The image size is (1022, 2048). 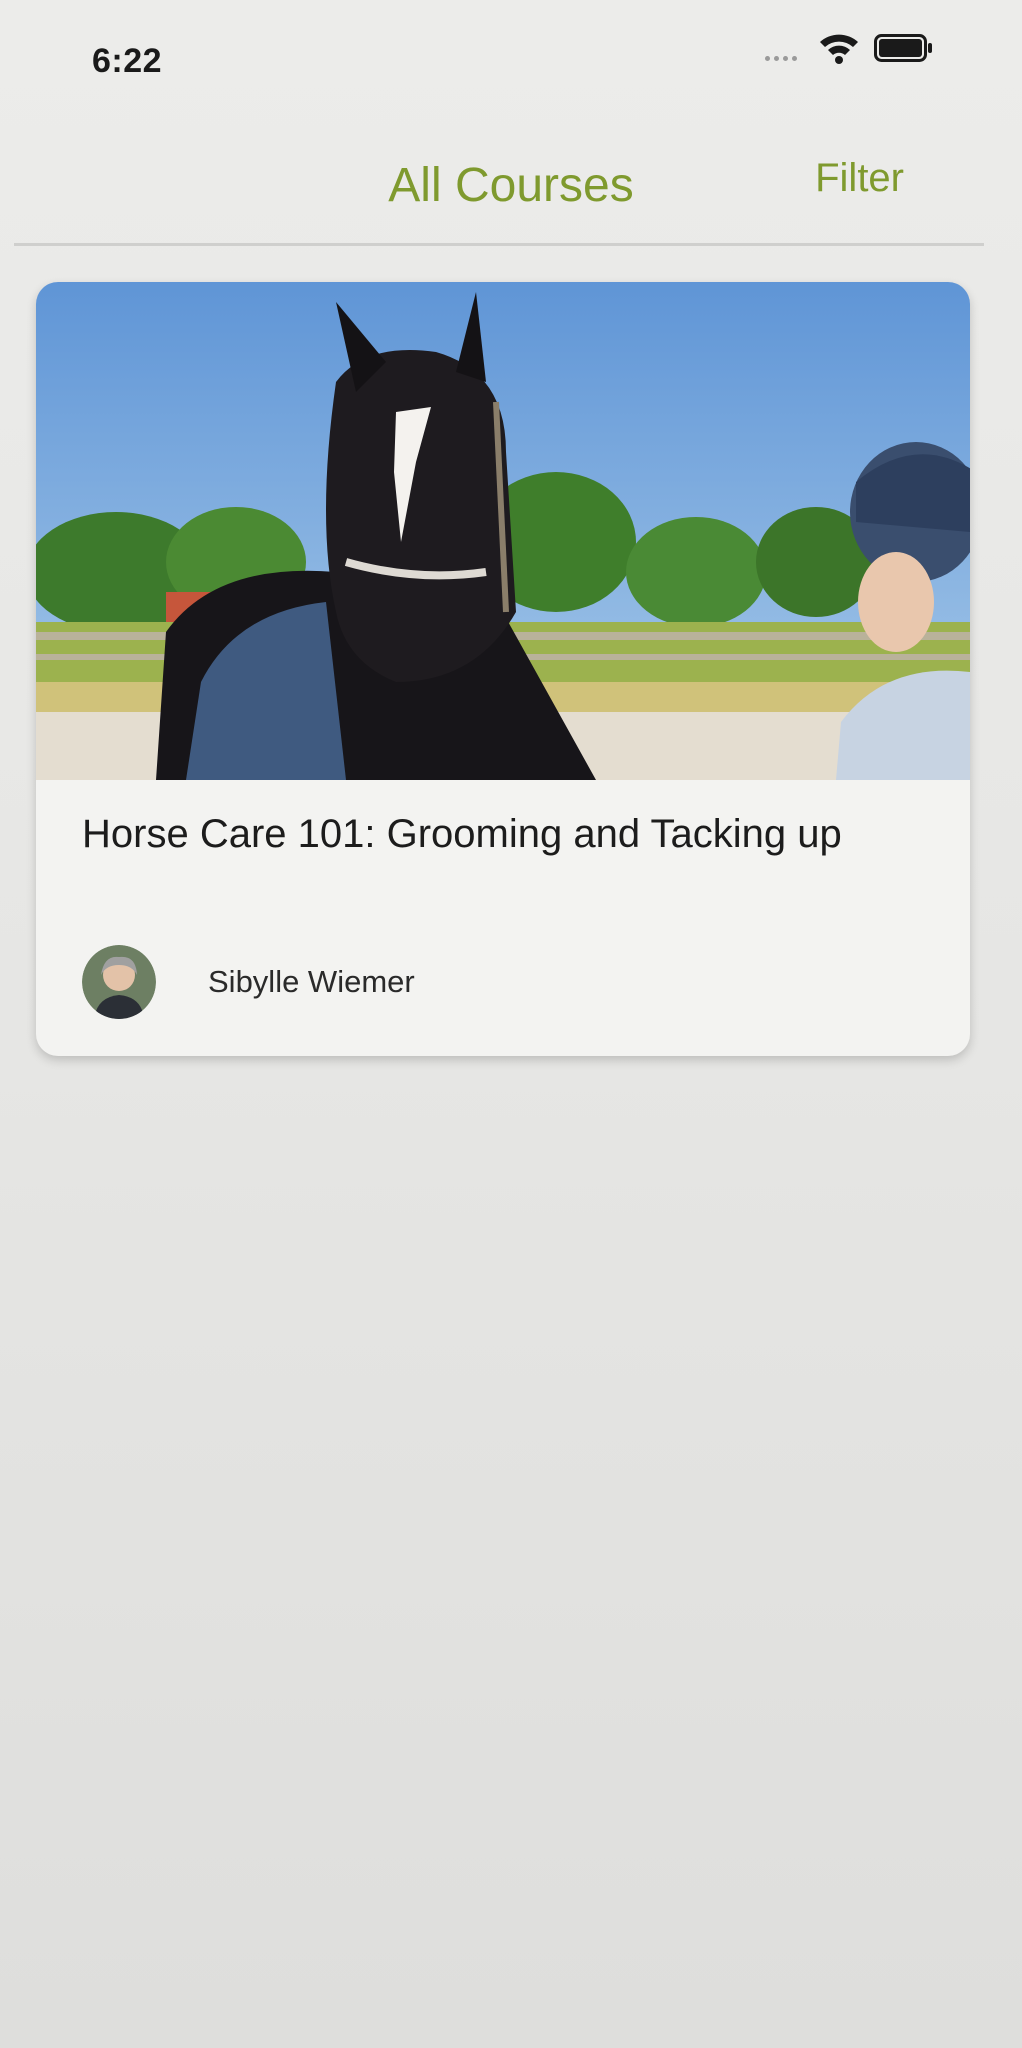 What do you see at coordinates (839, 49) in the screenshot?
I see `wifi-icon` at bounding box center [839, 49].